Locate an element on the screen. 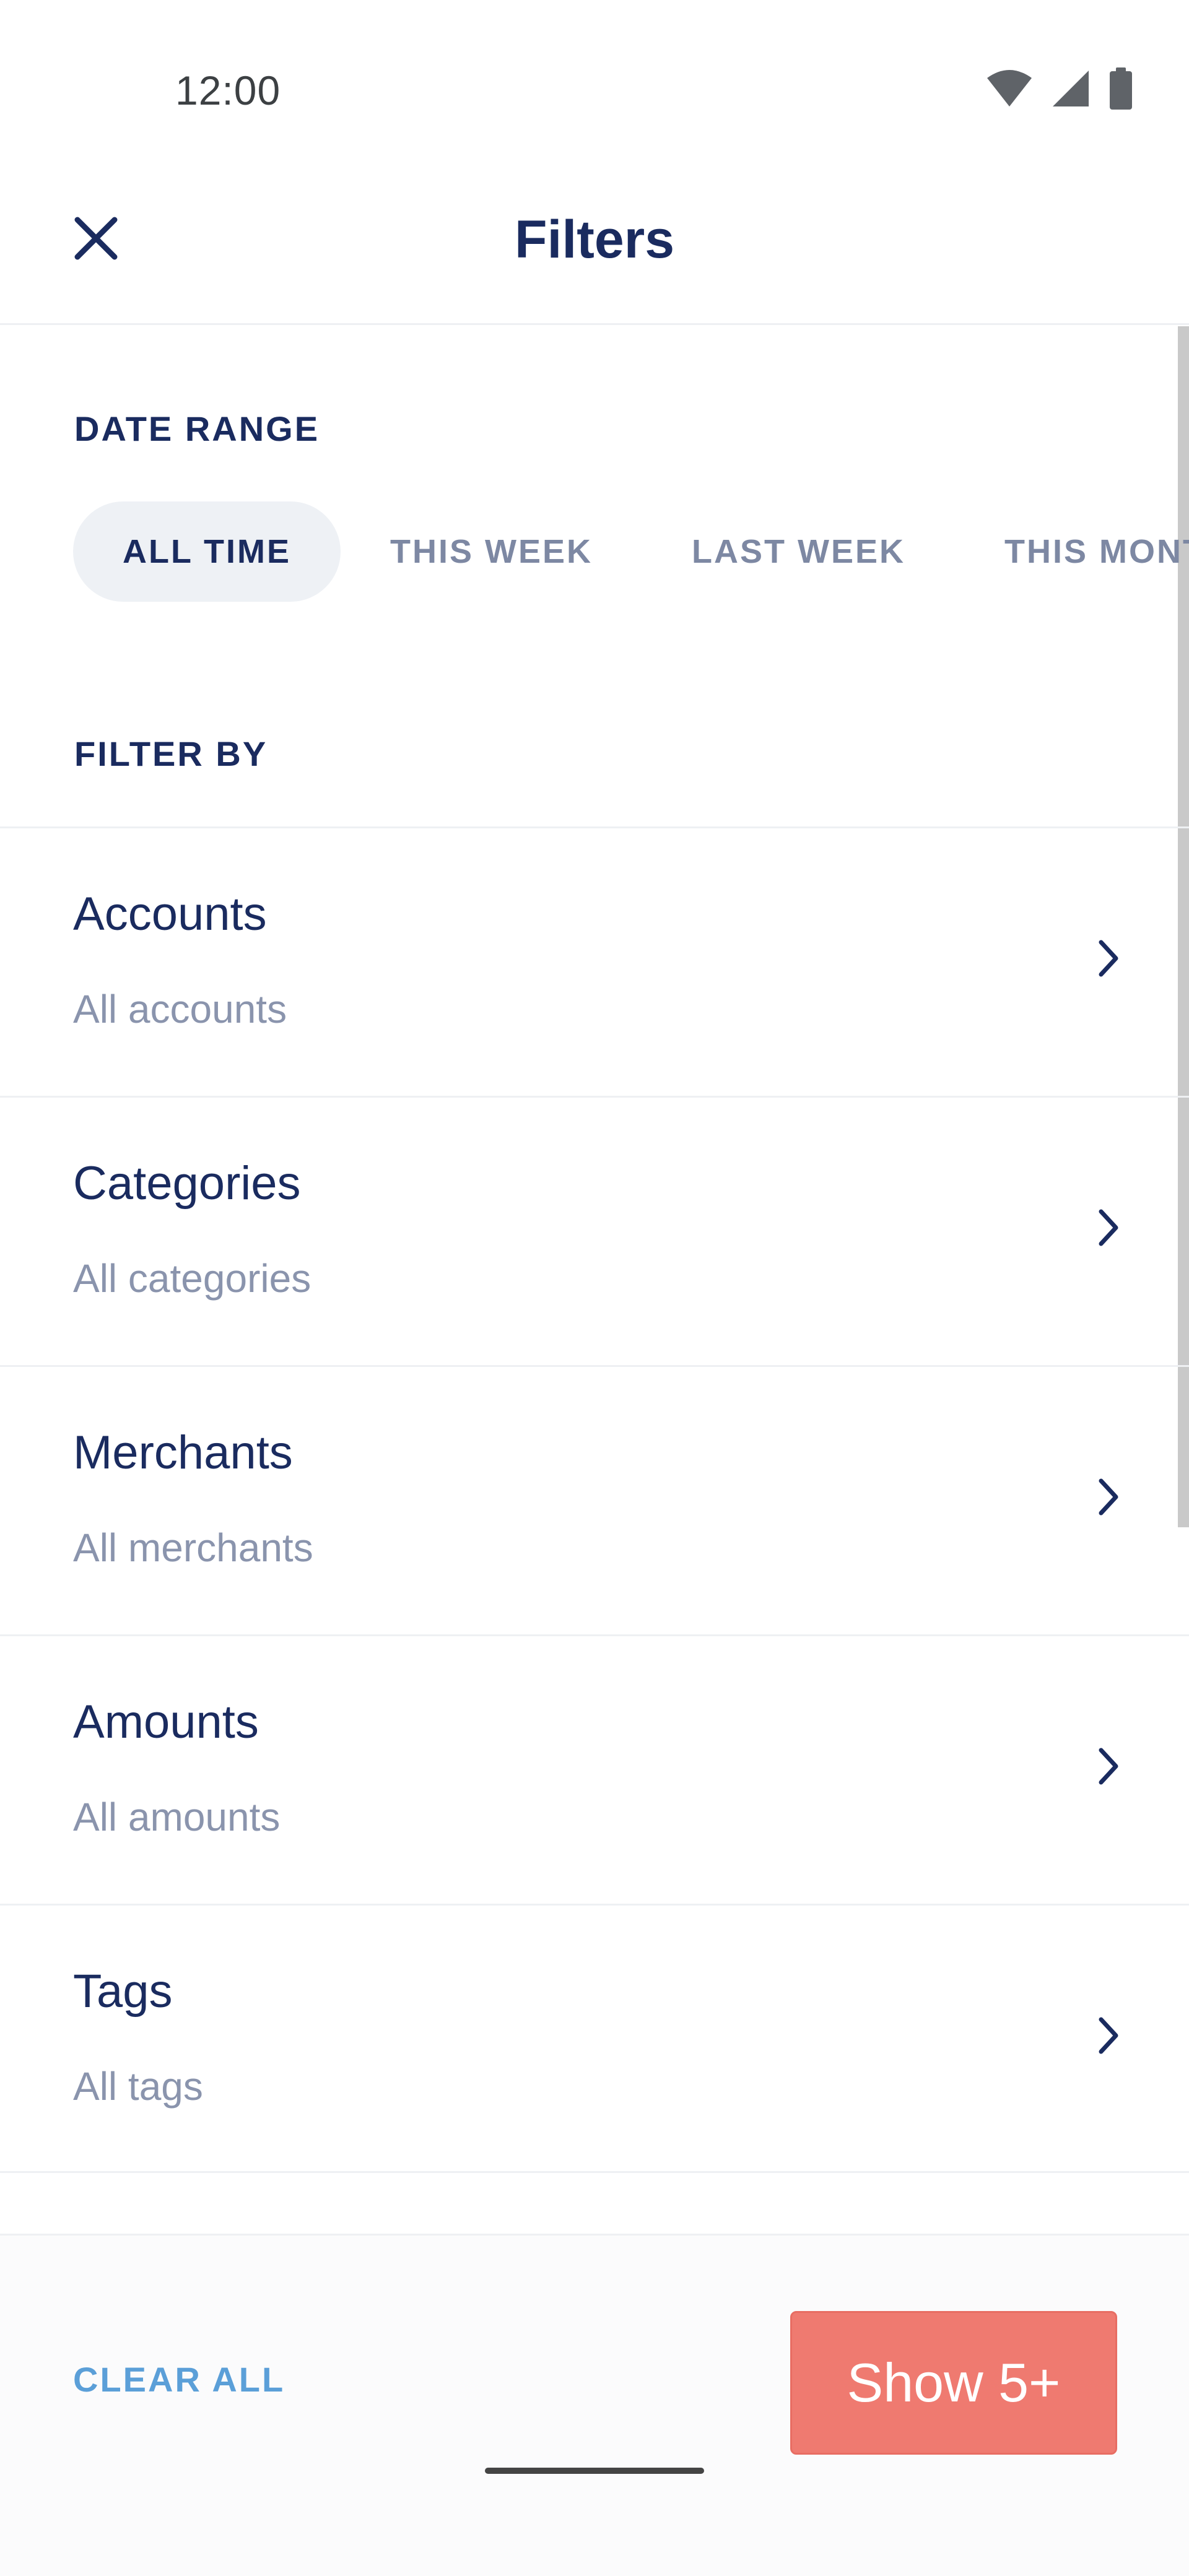  status-time: 12:00 is located at coordinates (228, 90).